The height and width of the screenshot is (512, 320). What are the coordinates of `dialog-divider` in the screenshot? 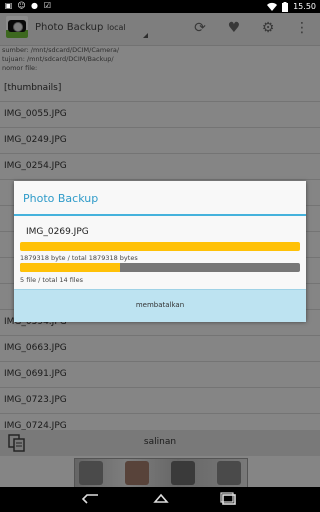 It's located at (160, 215).